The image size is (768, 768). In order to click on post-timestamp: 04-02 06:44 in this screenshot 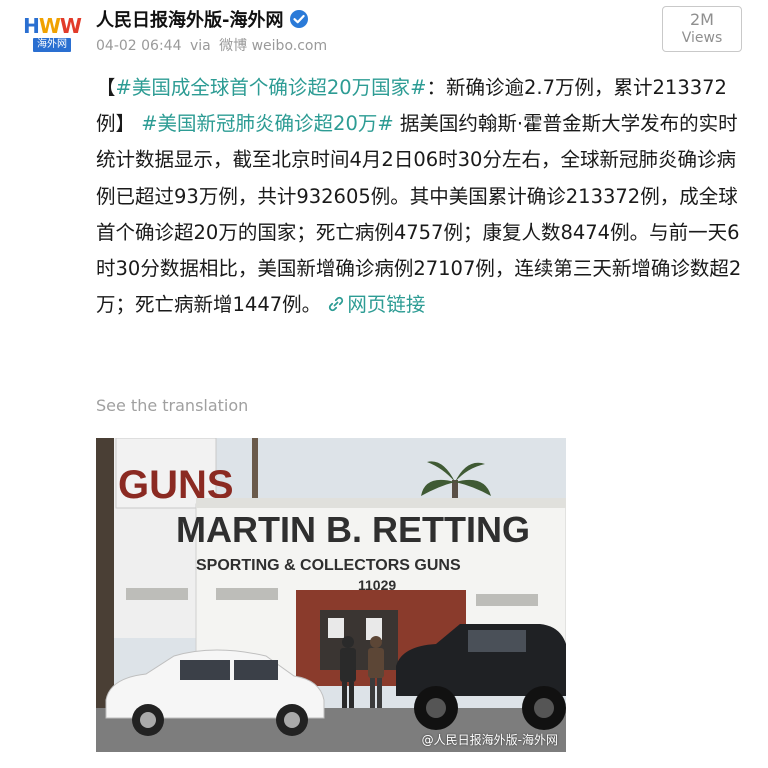, I will do `click(139, 46)`.